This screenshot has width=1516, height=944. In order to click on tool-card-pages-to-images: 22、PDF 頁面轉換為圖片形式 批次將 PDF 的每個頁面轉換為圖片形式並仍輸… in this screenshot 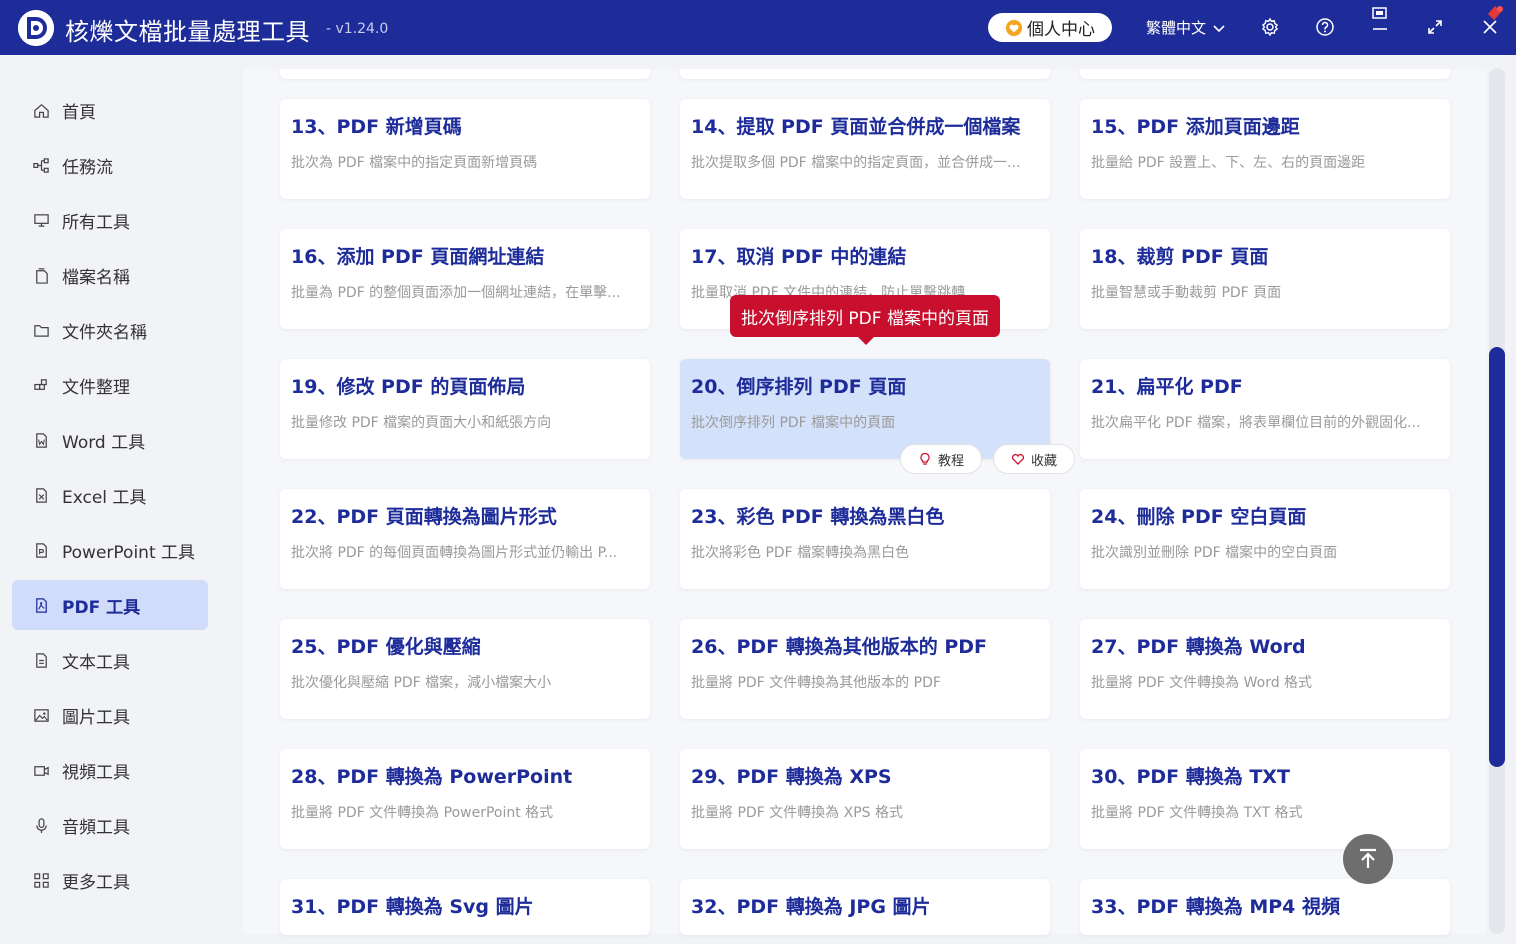, I will do `click(465, 539)`.